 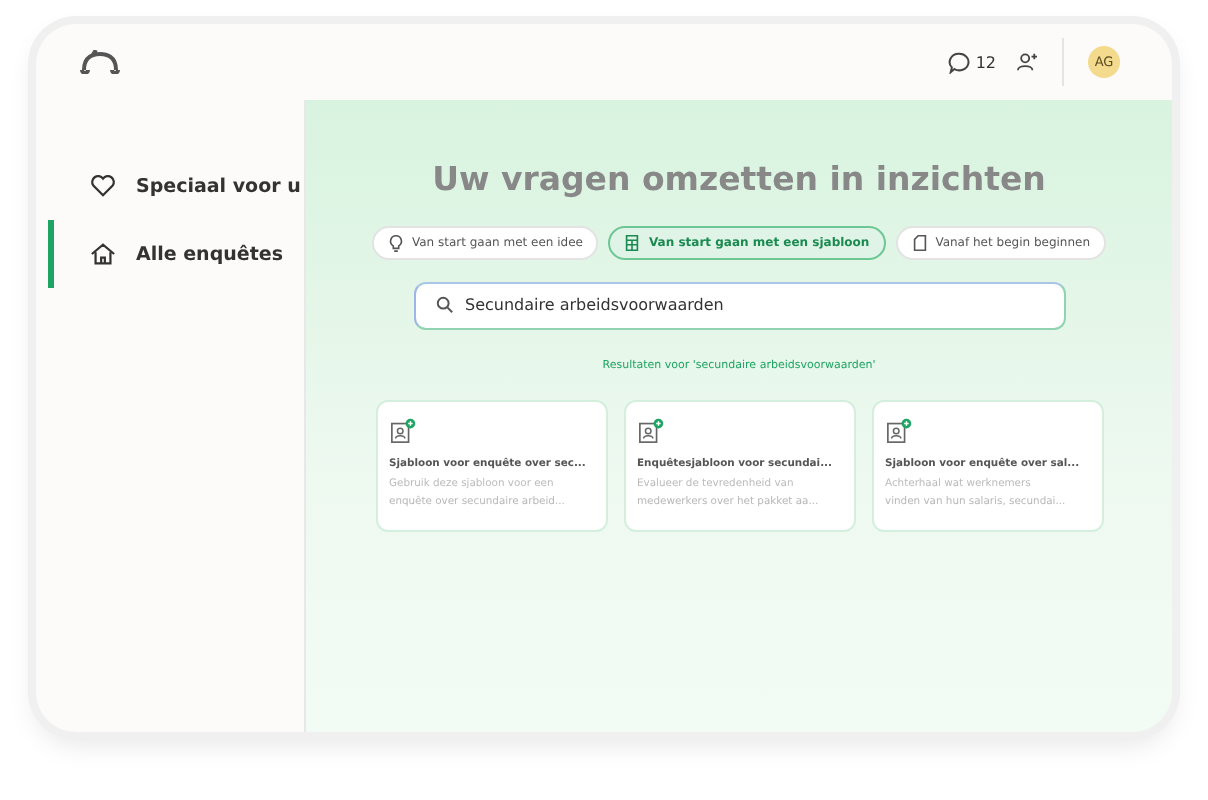 I want to click on search-field: Secundaire arbeidsvoorwaarden, so click(x=739, y=305).